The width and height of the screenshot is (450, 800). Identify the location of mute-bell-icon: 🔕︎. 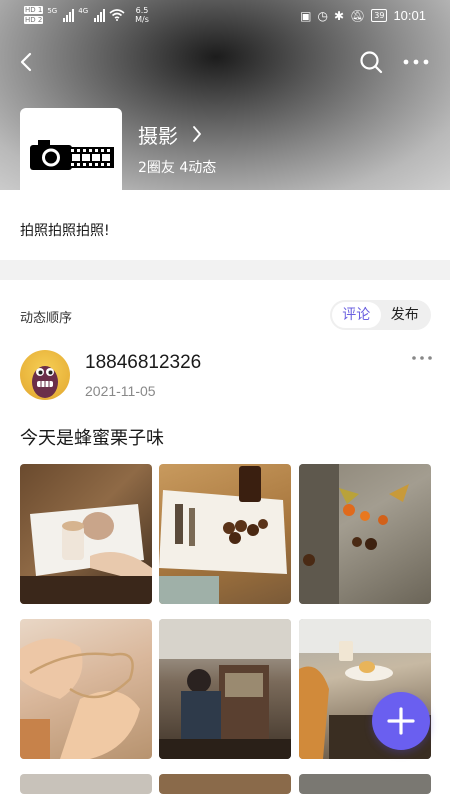
(358, 15).